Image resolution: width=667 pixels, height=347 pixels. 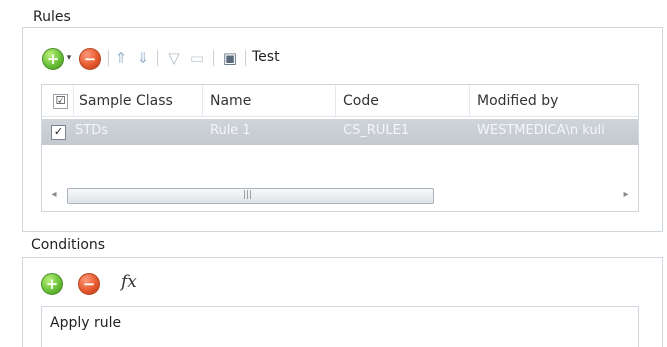 What do you see at coordinates (340, 101) in the screenshot?
I see `grid-header: ☑ Sample Class Name Code Modified by` at bounding box center [340, 101].